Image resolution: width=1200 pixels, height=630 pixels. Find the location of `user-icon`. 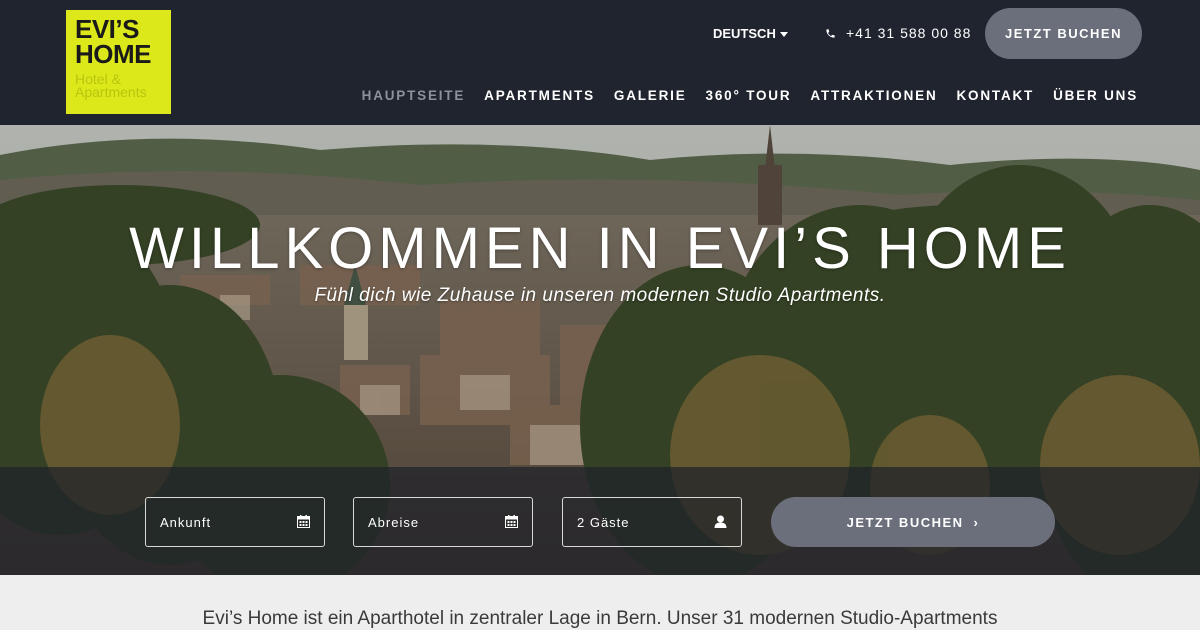

user-icon is located at coordinates (720, 521).